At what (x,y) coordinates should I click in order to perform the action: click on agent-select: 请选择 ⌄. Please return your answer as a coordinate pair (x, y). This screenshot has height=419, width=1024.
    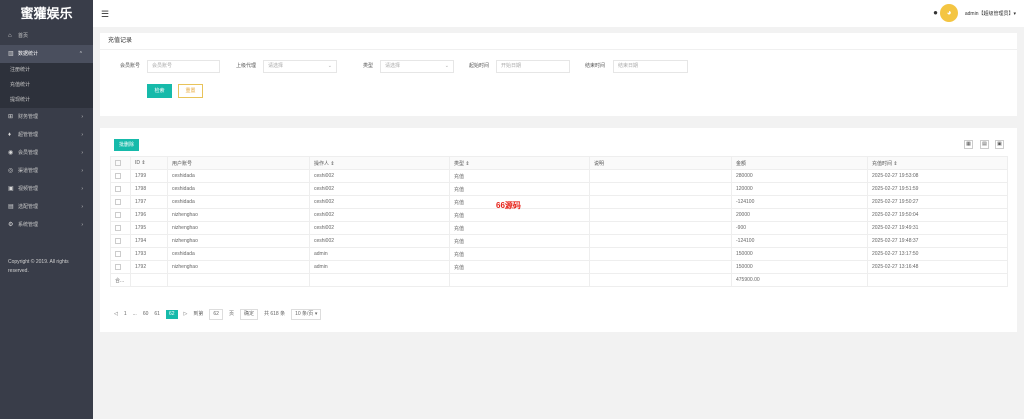
    Looking at the image, I should click on (300, 66).